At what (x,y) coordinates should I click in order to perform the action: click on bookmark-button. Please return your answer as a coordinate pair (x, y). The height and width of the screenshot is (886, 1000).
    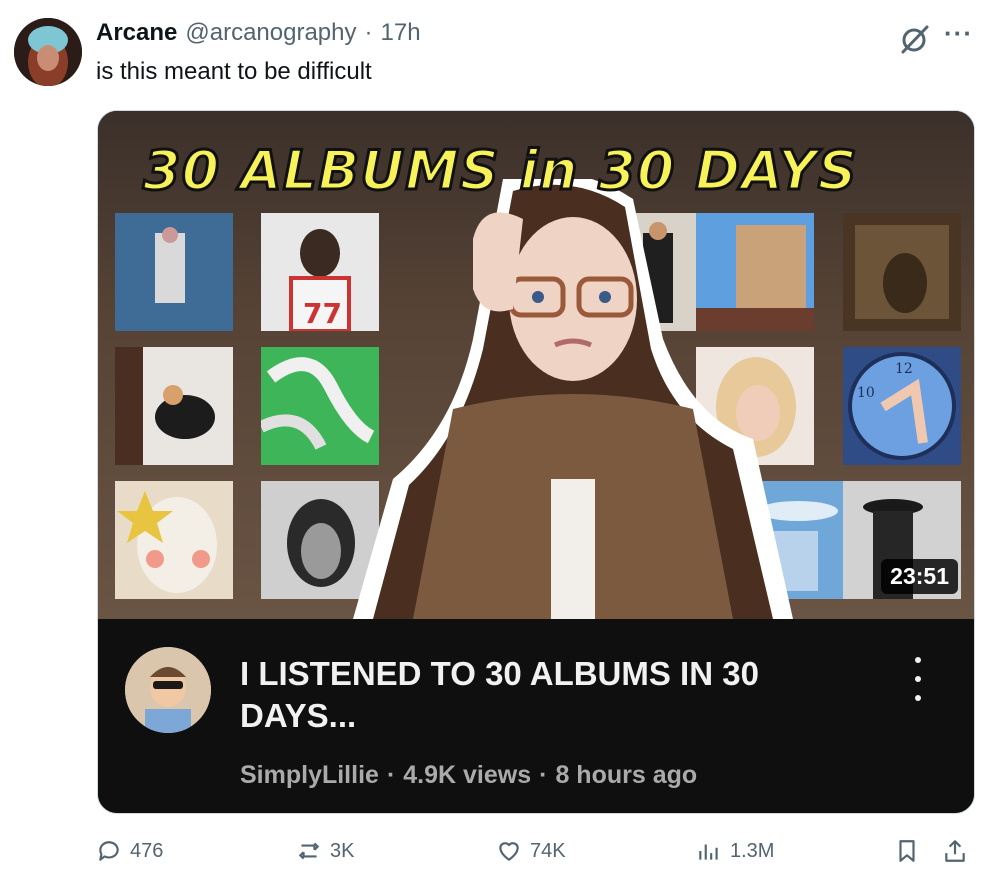
    Looking at the image, I should click on (907, 851).